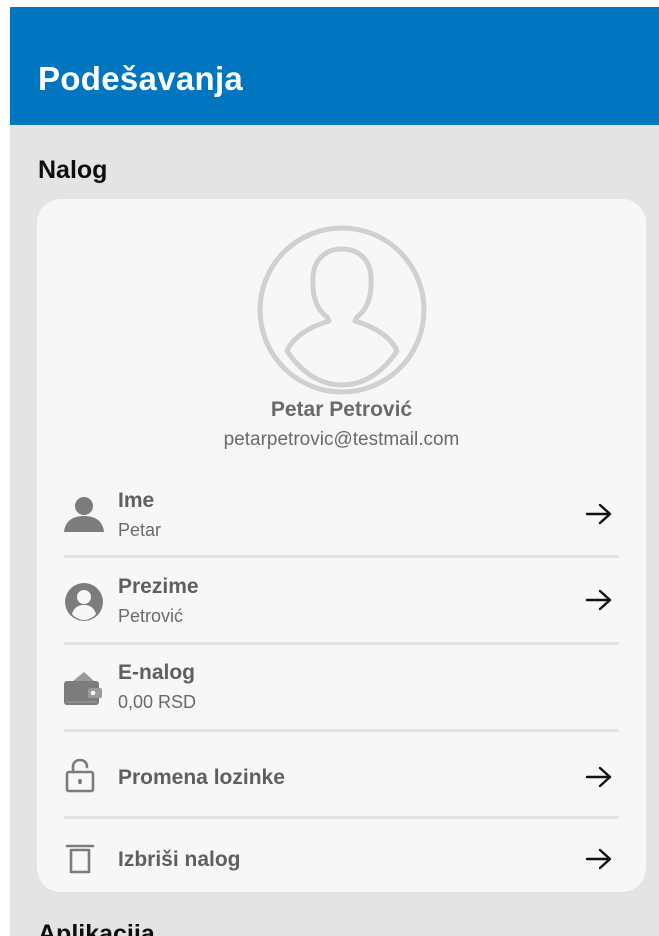  What do you see at coordinates (73, 170) in the screenshot?
I see `section-title-account: Nalog` at bounding box center [73, 170].